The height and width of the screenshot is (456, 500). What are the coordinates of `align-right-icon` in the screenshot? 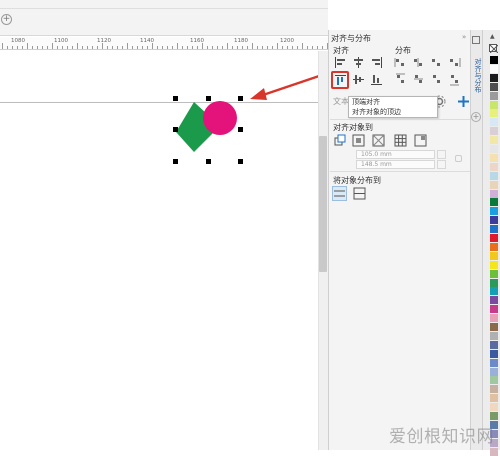 It's located at (376, 62).